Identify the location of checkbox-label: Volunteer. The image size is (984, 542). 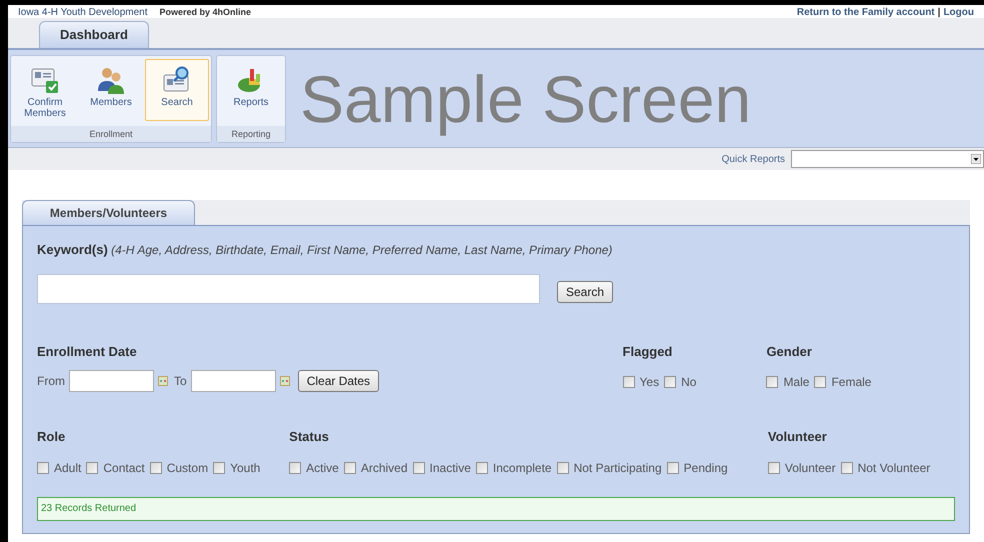
(810, 468).